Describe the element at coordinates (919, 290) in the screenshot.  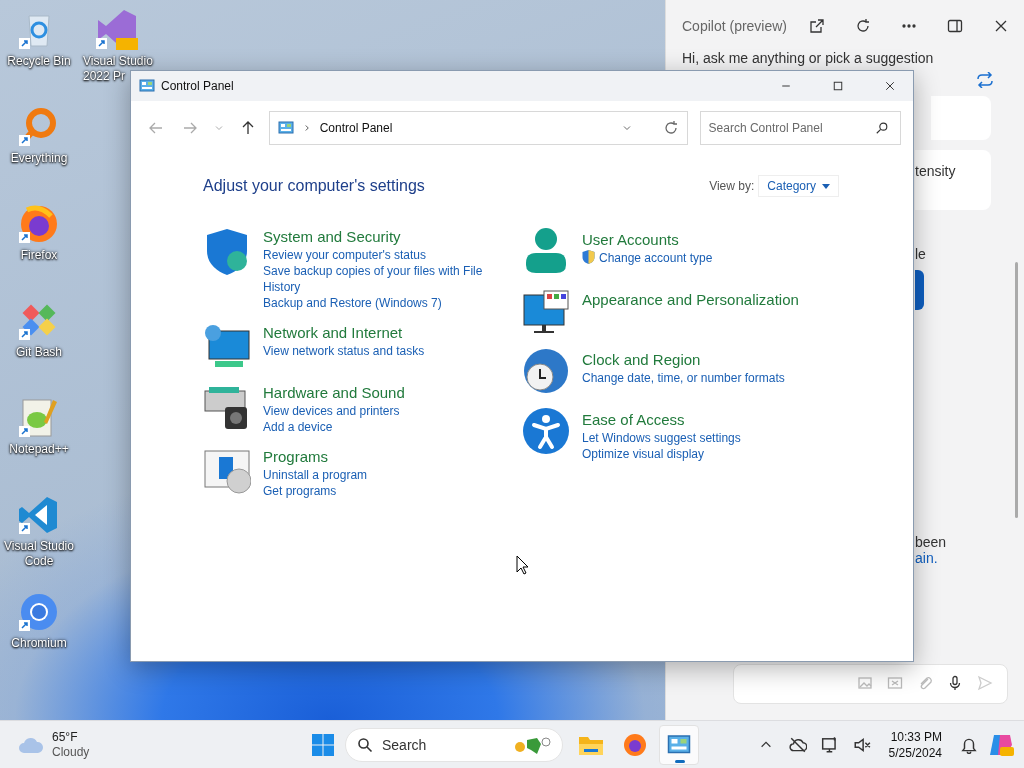
I see `action-button` at that location.